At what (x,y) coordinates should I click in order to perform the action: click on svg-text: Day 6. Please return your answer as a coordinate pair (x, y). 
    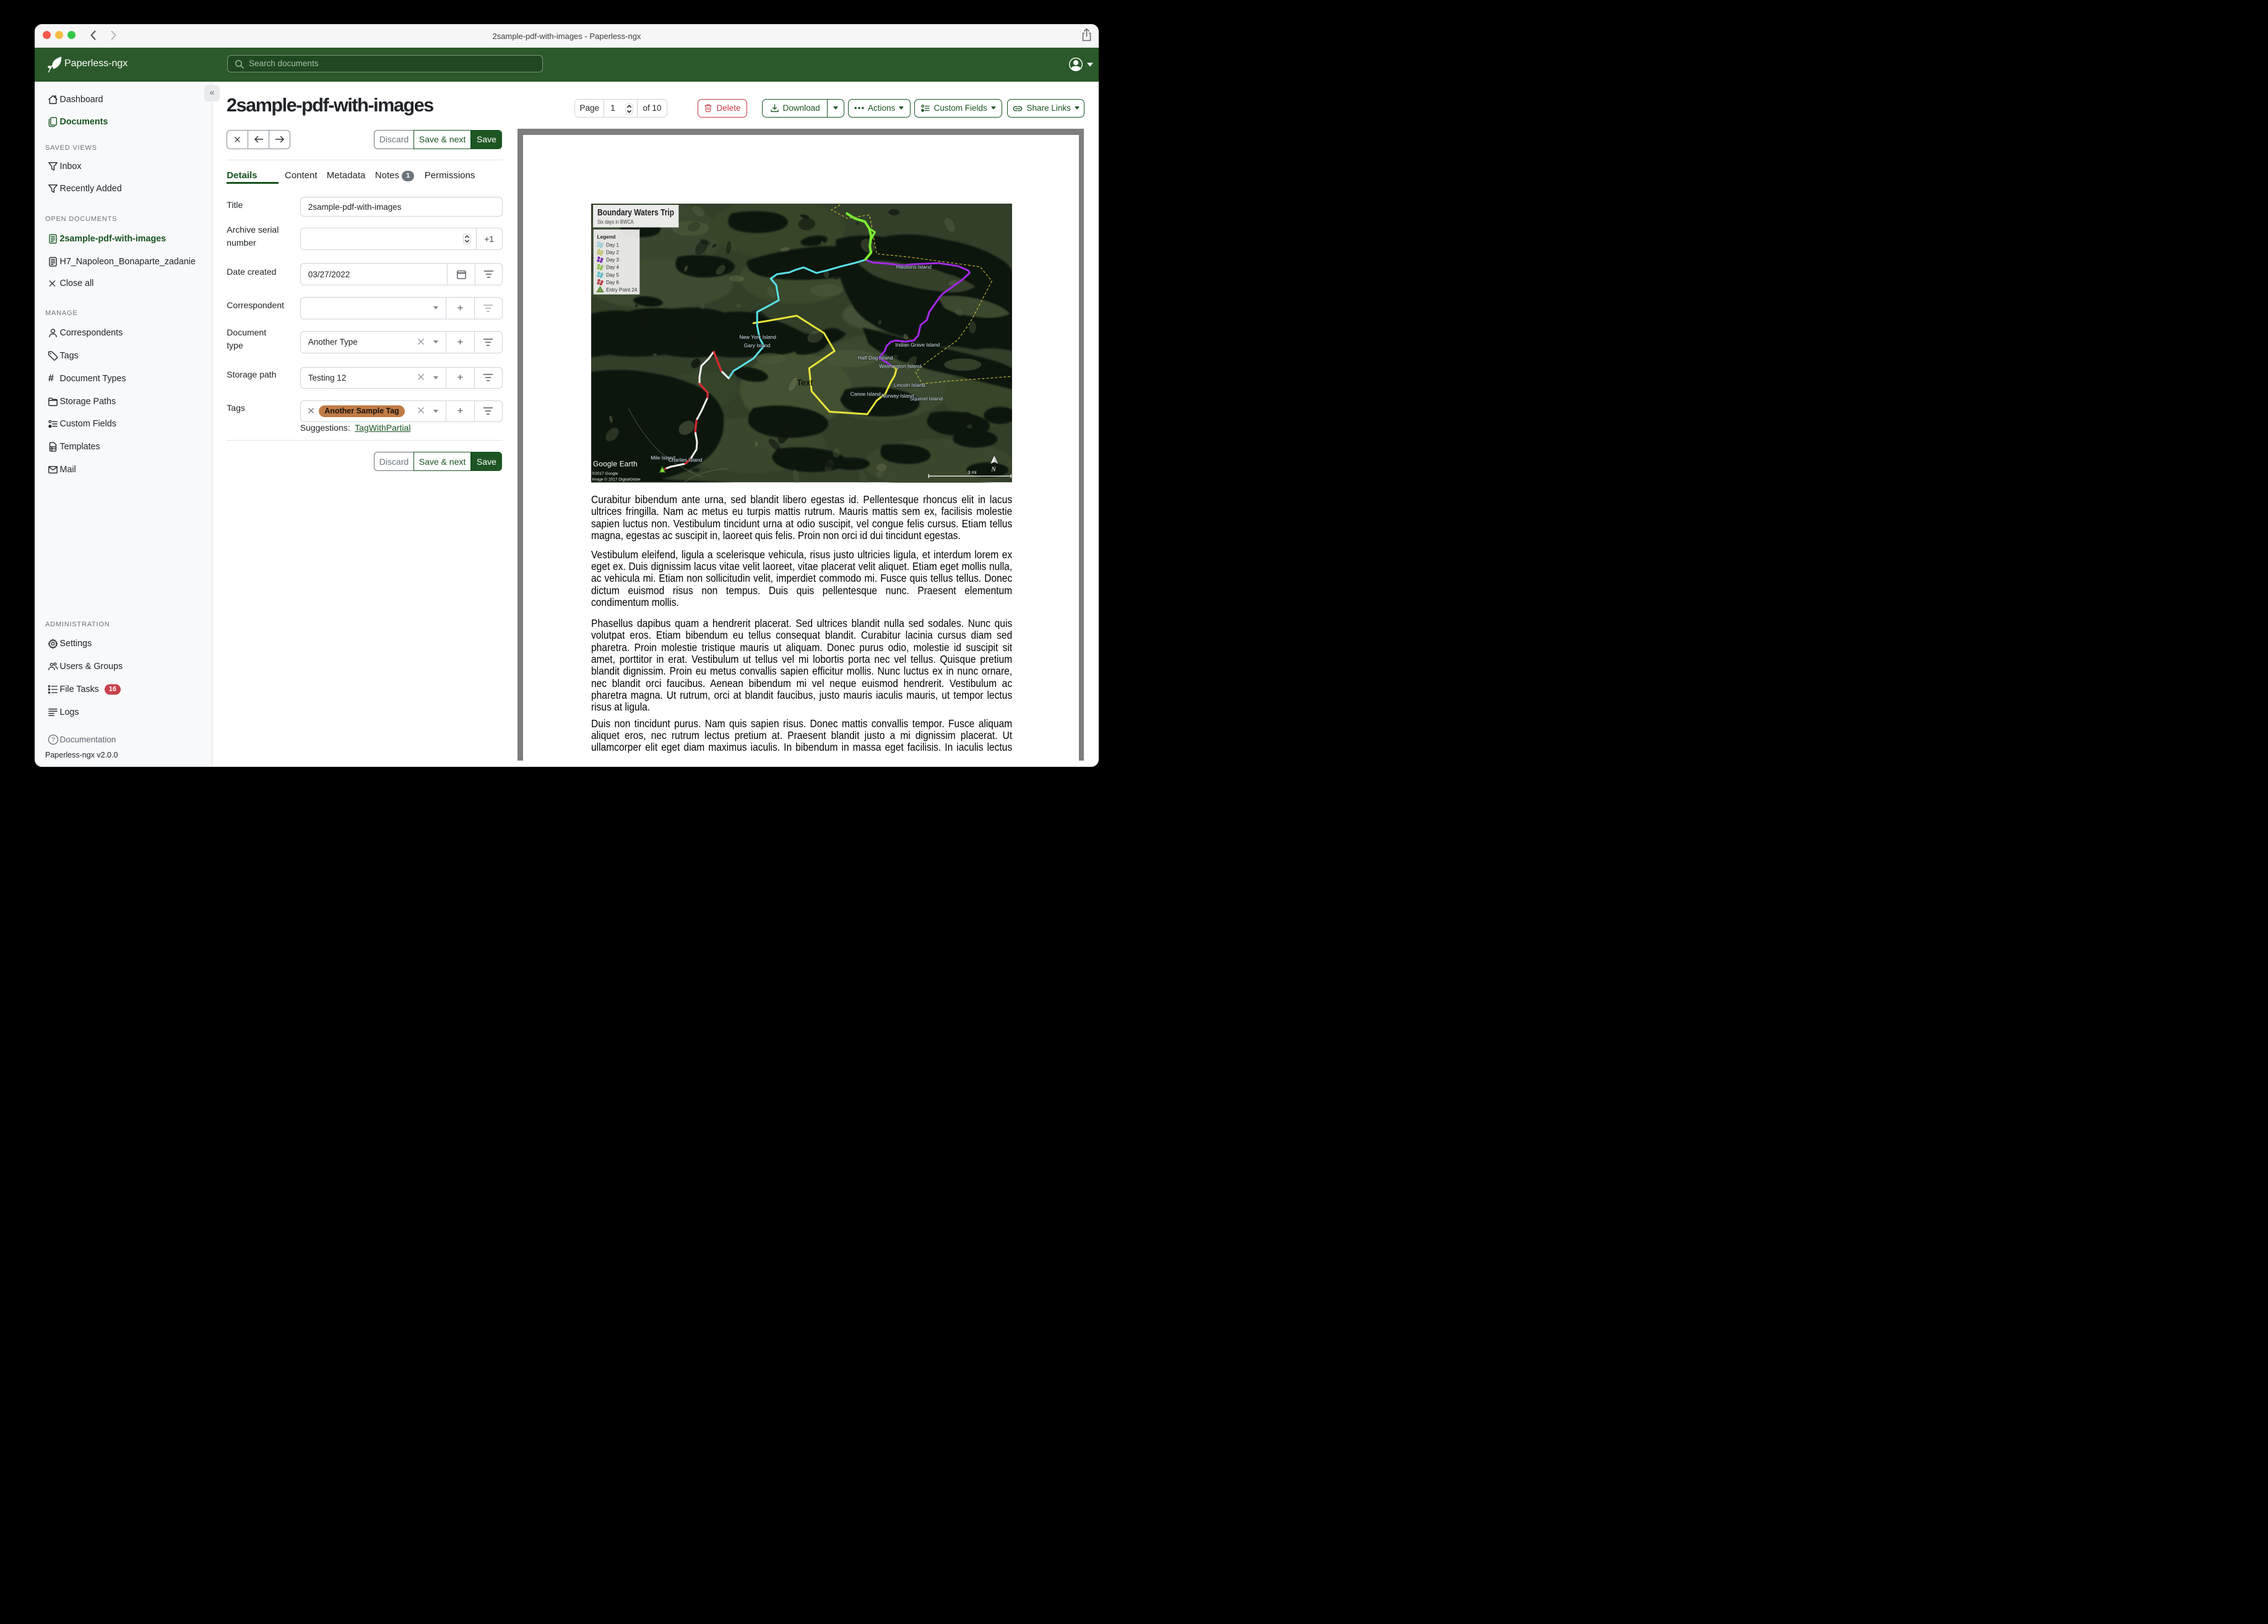
    Looking at the image, I should click on (612, 282).